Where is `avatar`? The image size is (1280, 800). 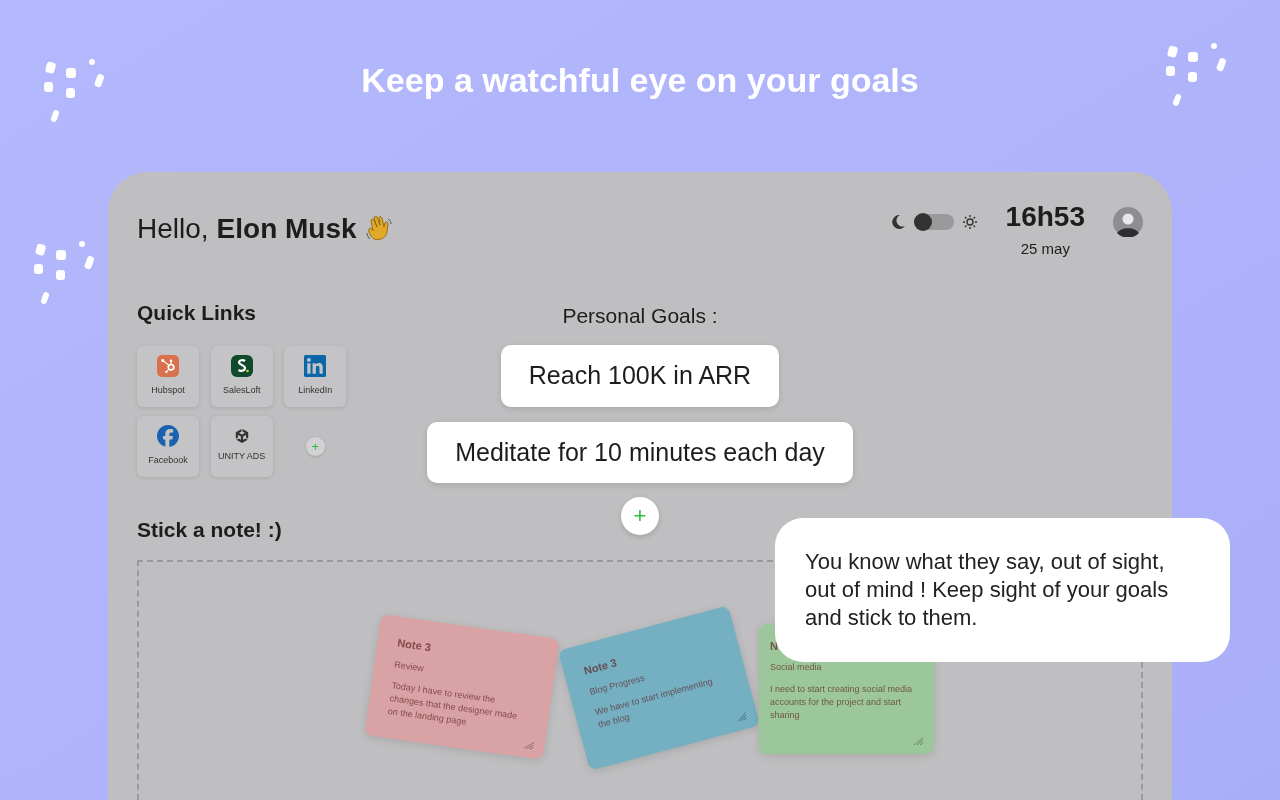 avatar is located at coordinates (1128, 222).